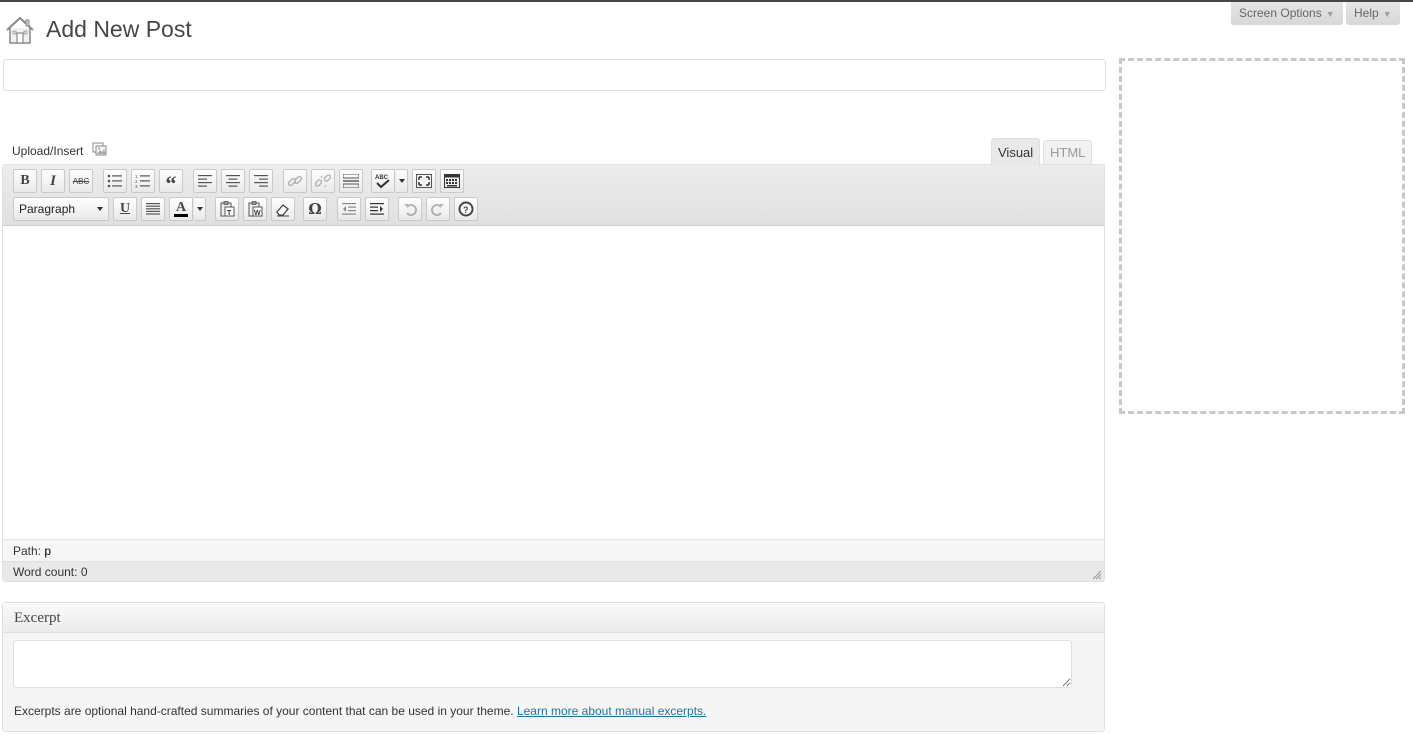 The height and width of the screenshot is (736, 1413). I want to click on italic-button: I, so click(53, 181).